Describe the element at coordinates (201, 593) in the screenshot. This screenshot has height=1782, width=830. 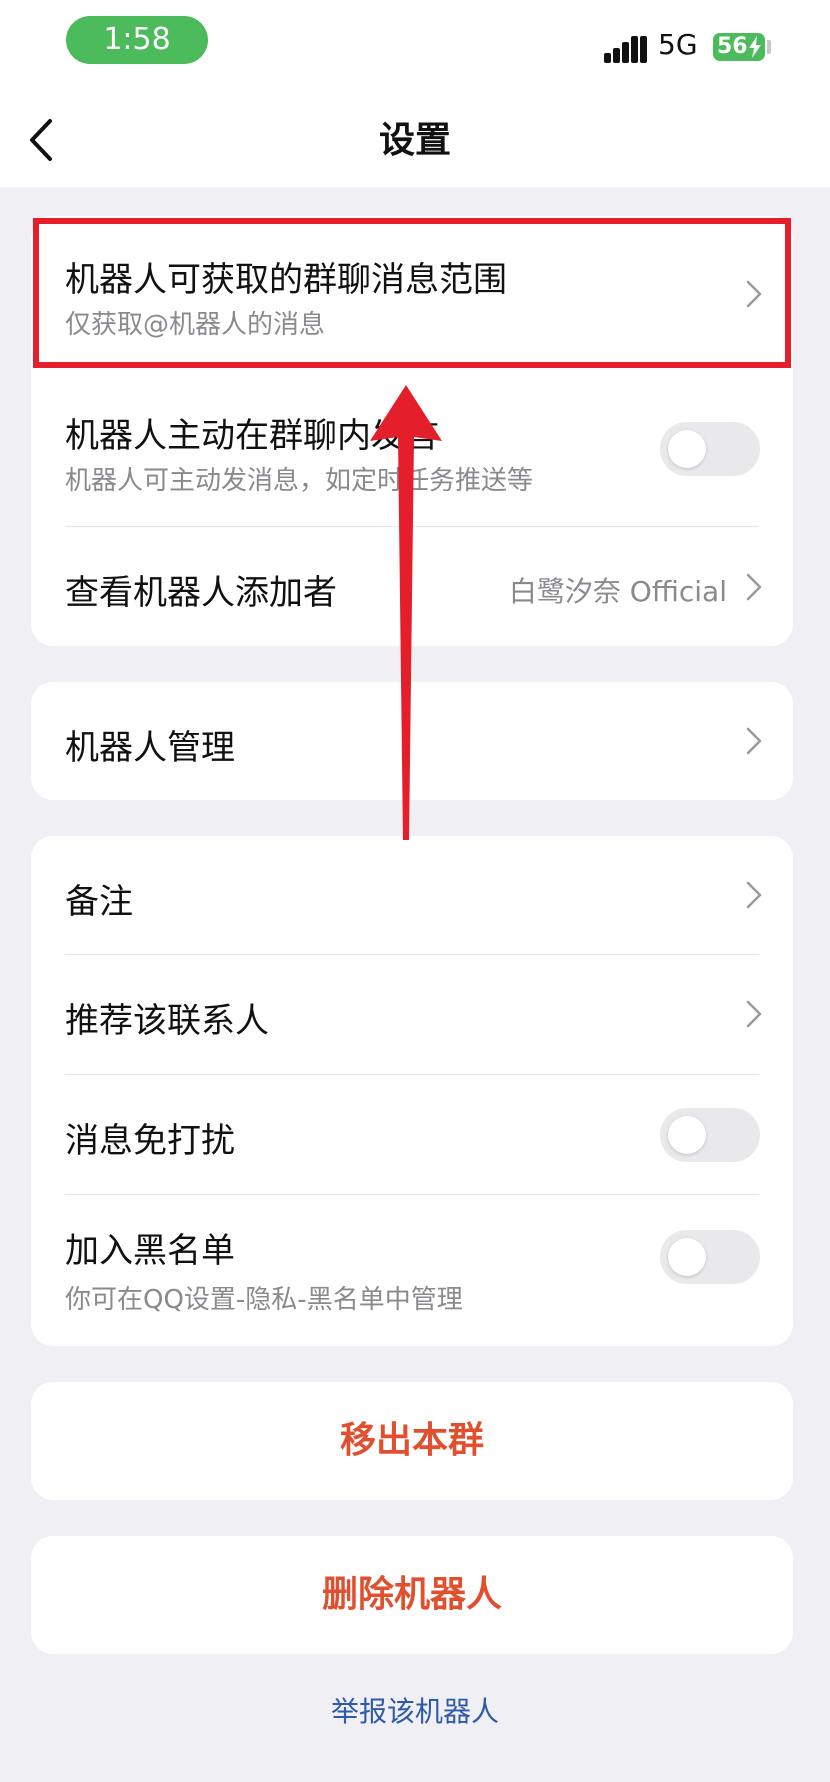
I see `view-adder-title: 查看机器人添加者` at that location.